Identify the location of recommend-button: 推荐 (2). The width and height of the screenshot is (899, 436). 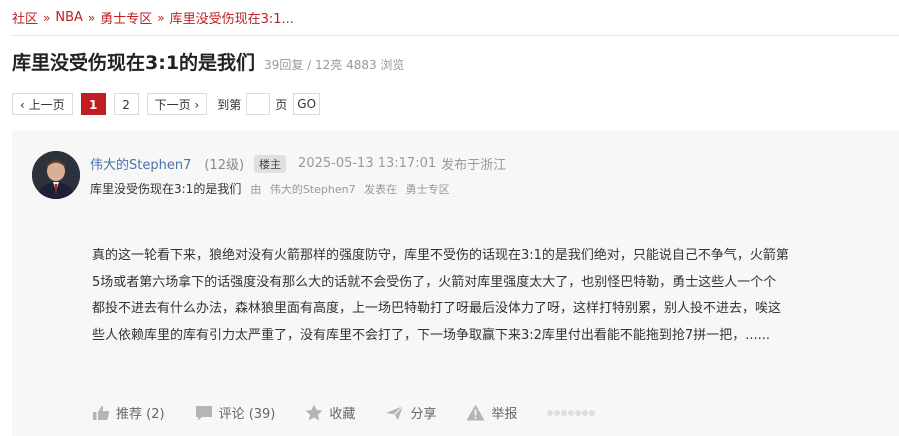
(128, 412).